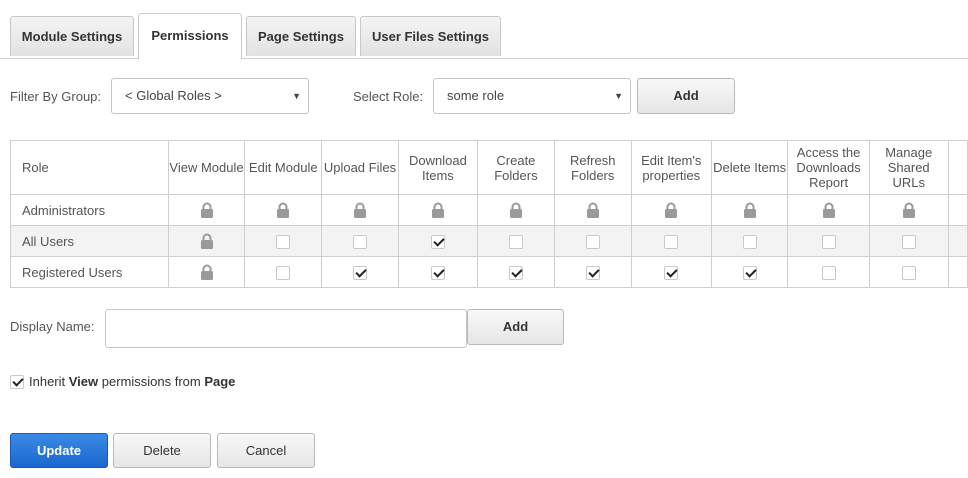 This screenshot has width=968, height=478. Describe the element at coordinates (89, 167) in the screenshot. I see `column-header-role: Role` at that location.